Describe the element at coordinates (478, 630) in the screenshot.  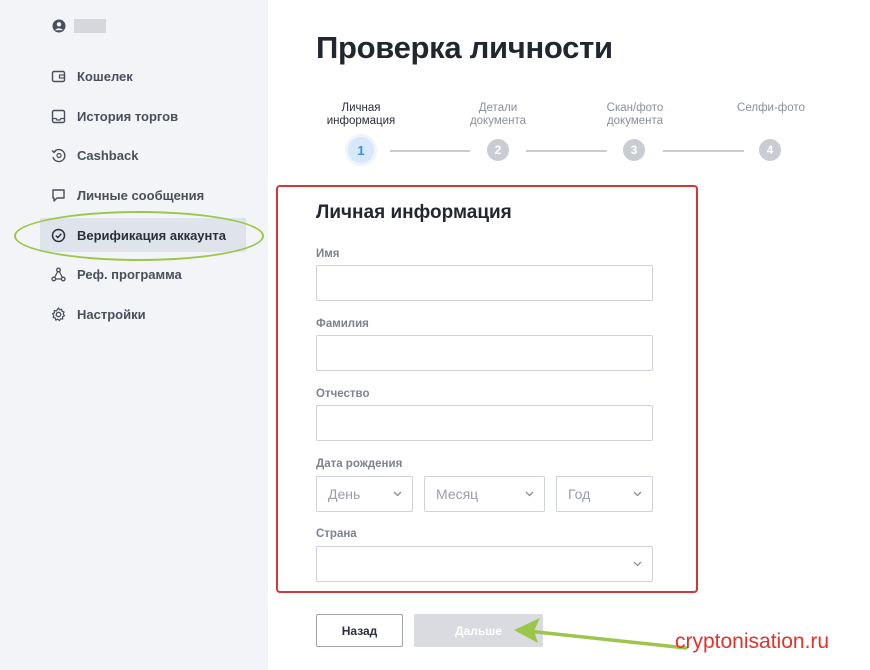
I see `next-button: Дальше` at that location.